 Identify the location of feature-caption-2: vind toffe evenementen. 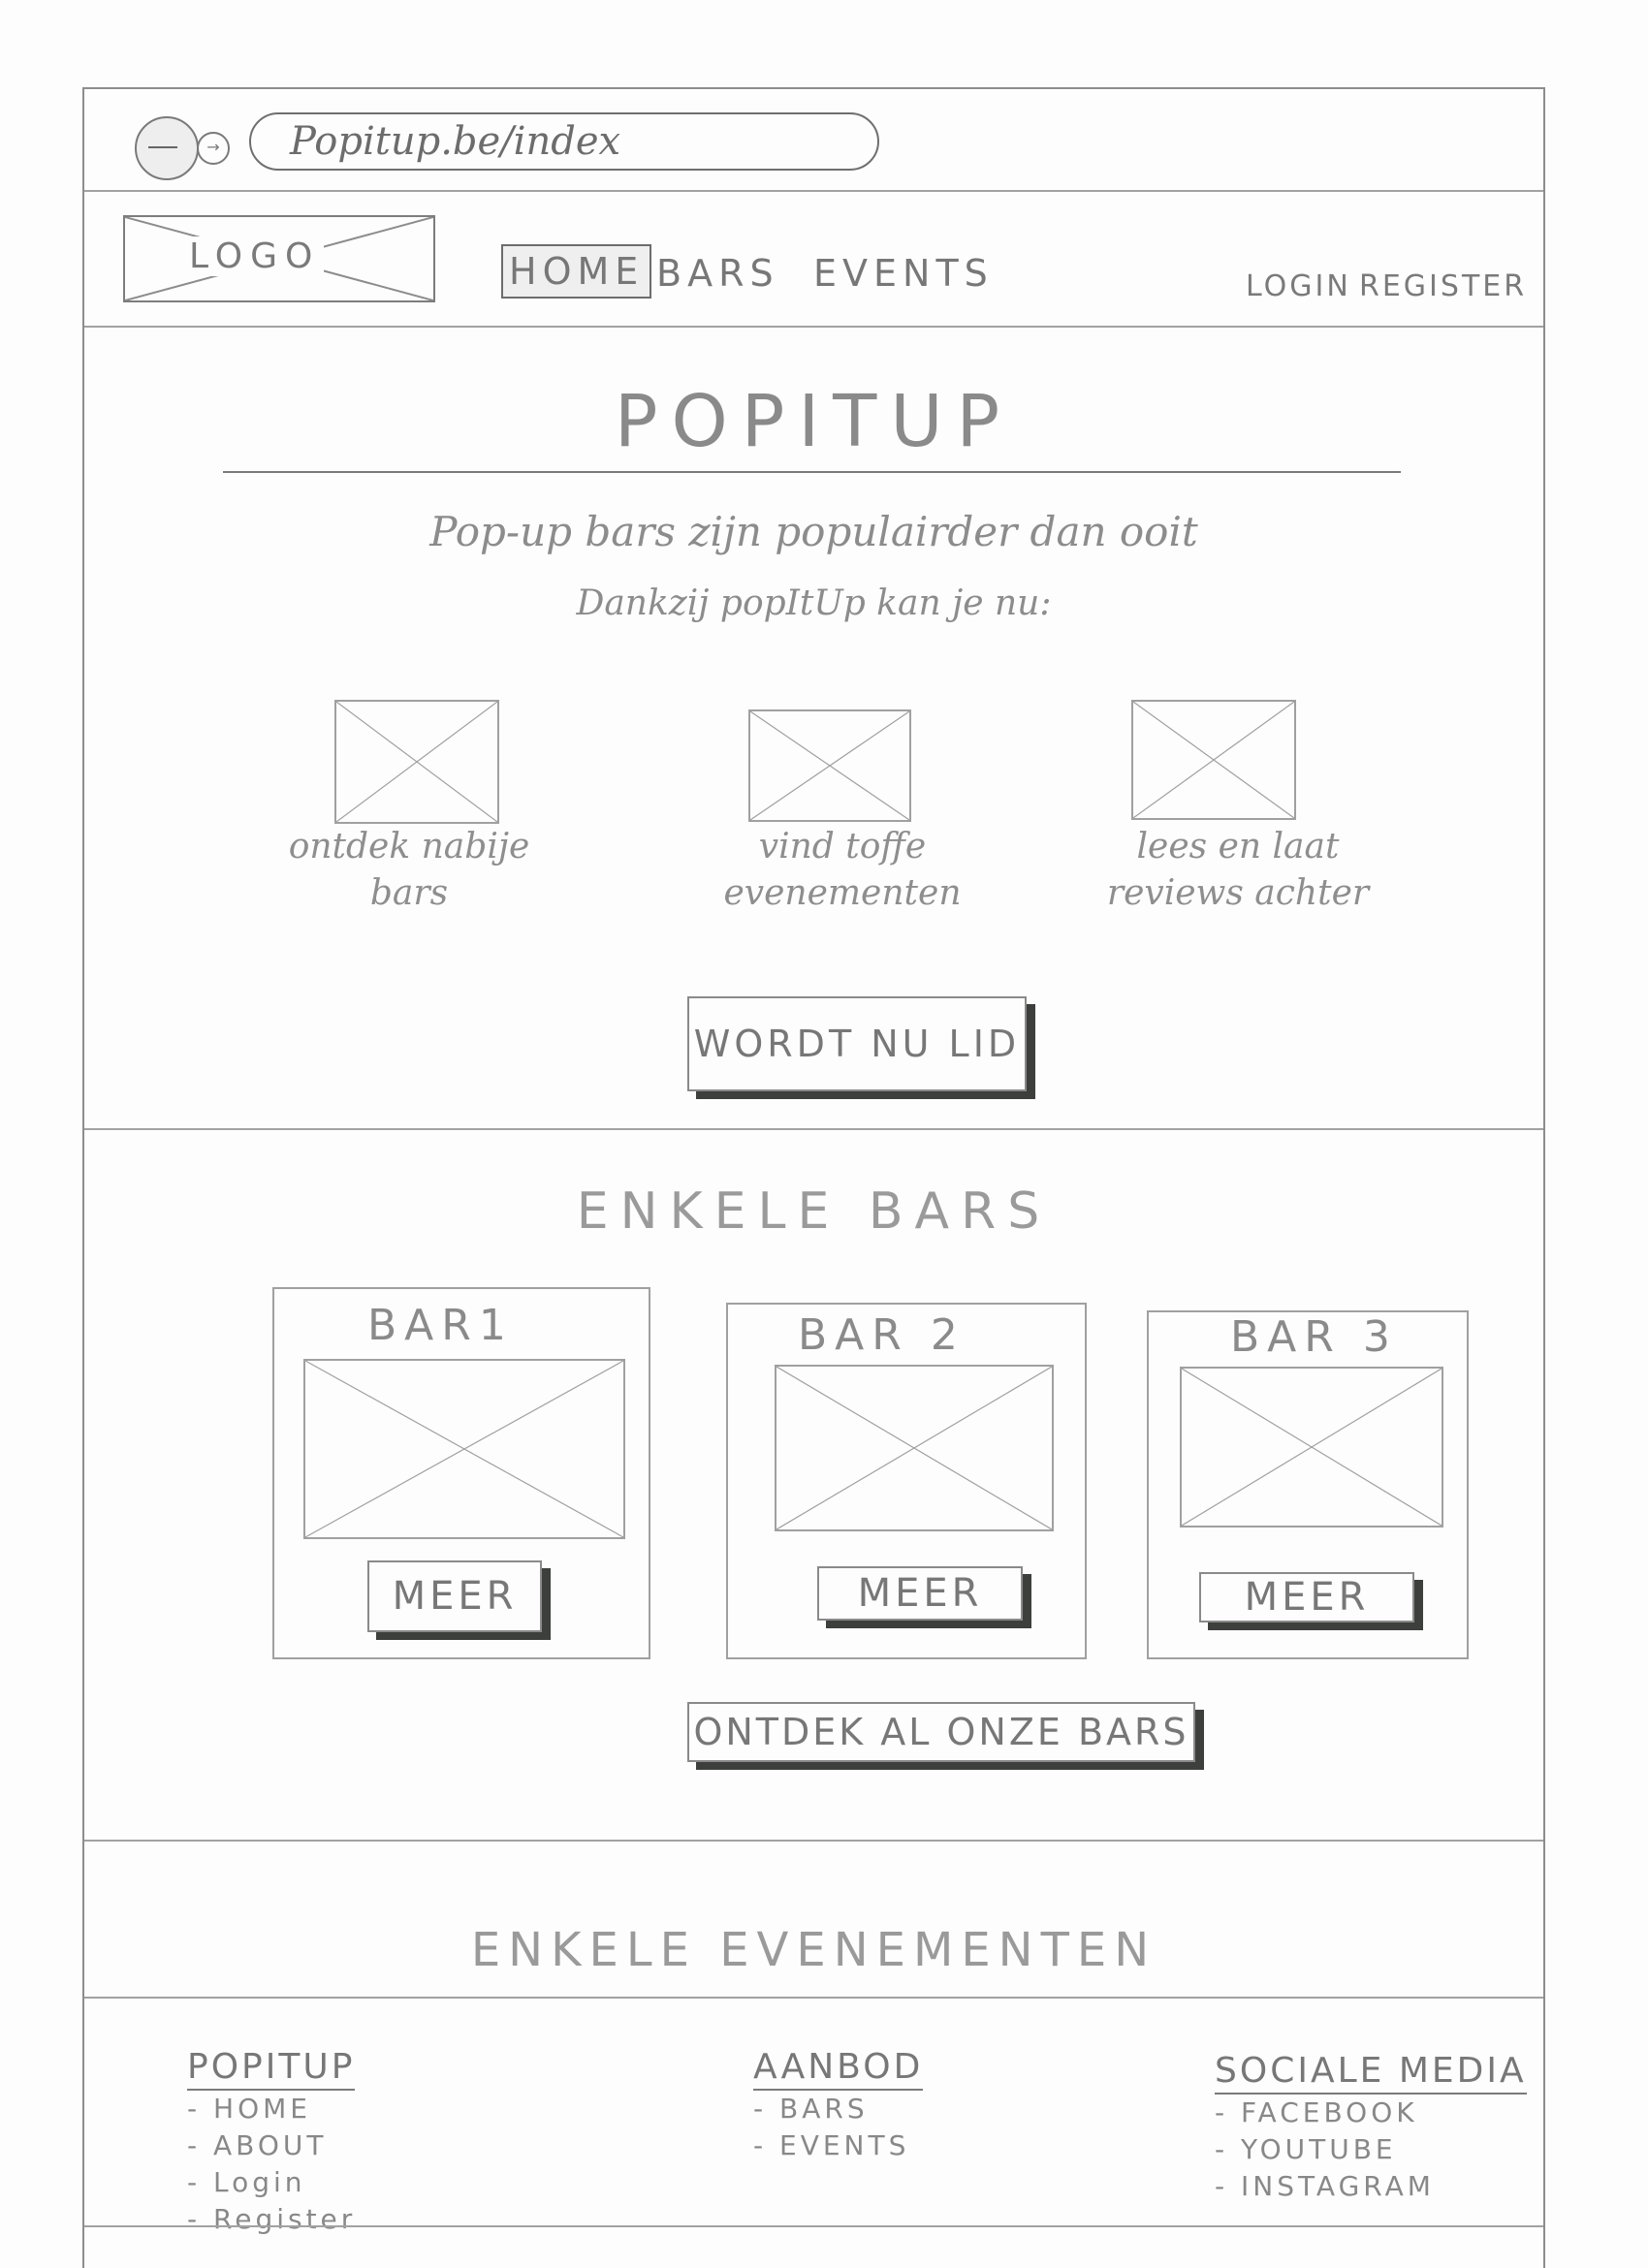
(842, 870).